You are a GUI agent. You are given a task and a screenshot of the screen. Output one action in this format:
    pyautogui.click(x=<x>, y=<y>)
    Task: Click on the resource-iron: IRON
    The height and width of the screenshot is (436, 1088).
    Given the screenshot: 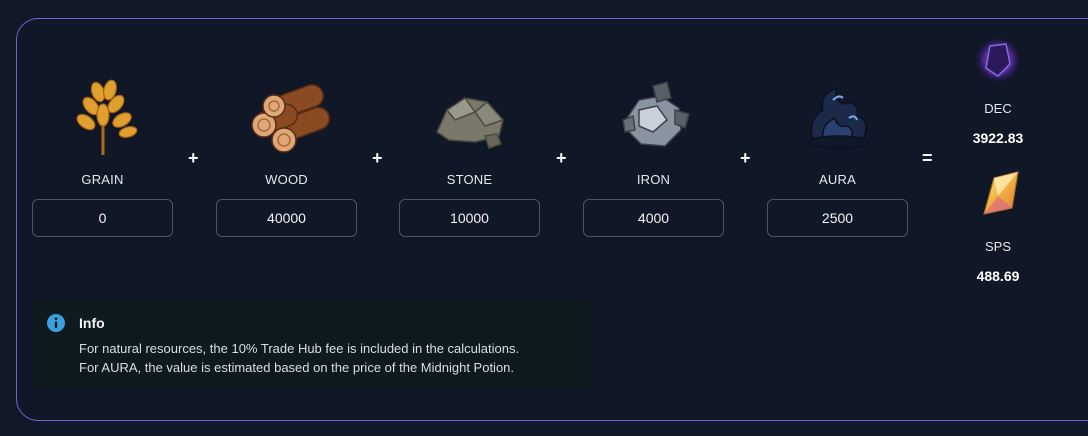 What is the action you would take?
    pyautogui.click(x=653, y=153)
    